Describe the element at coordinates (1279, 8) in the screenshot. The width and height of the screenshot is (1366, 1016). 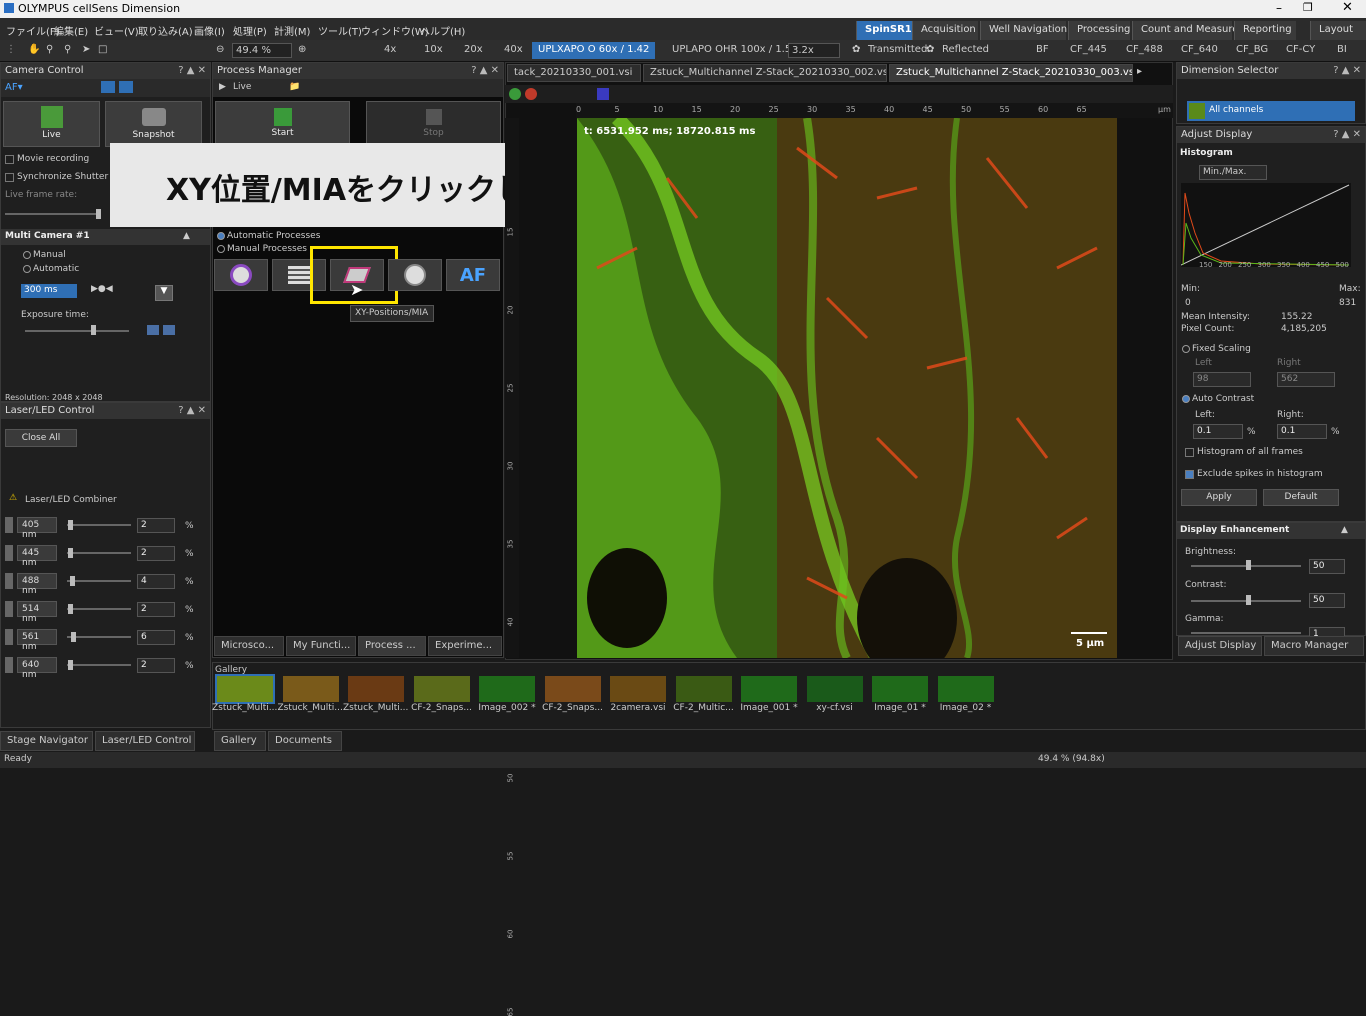
I see `minimize-icon: –` at that location.